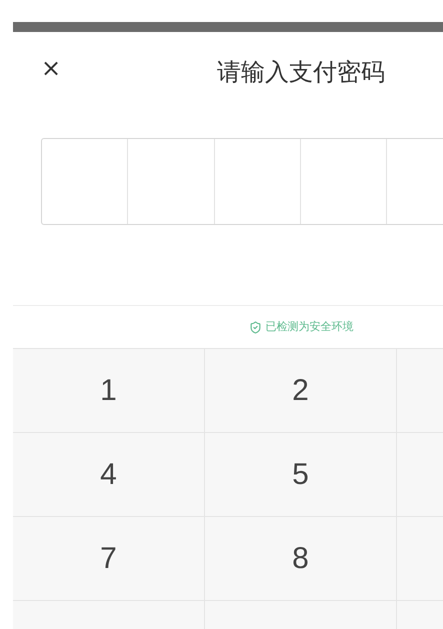 The height and width of the screenshot is (629, 443). Describe the element at coordinates (242, 181) in the screenshot. I see `password-field` at that location.